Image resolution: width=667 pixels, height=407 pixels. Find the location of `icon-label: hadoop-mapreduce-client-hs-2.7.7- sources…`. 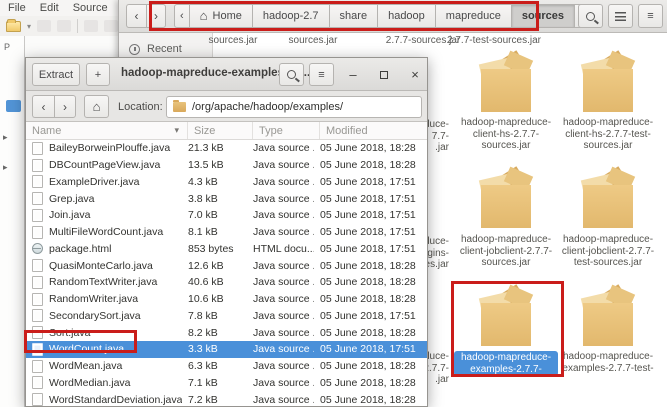

icon-label: hadoop-mapreduce-client-hs-2.7.7- sources… is located at coordinates (506, 134).